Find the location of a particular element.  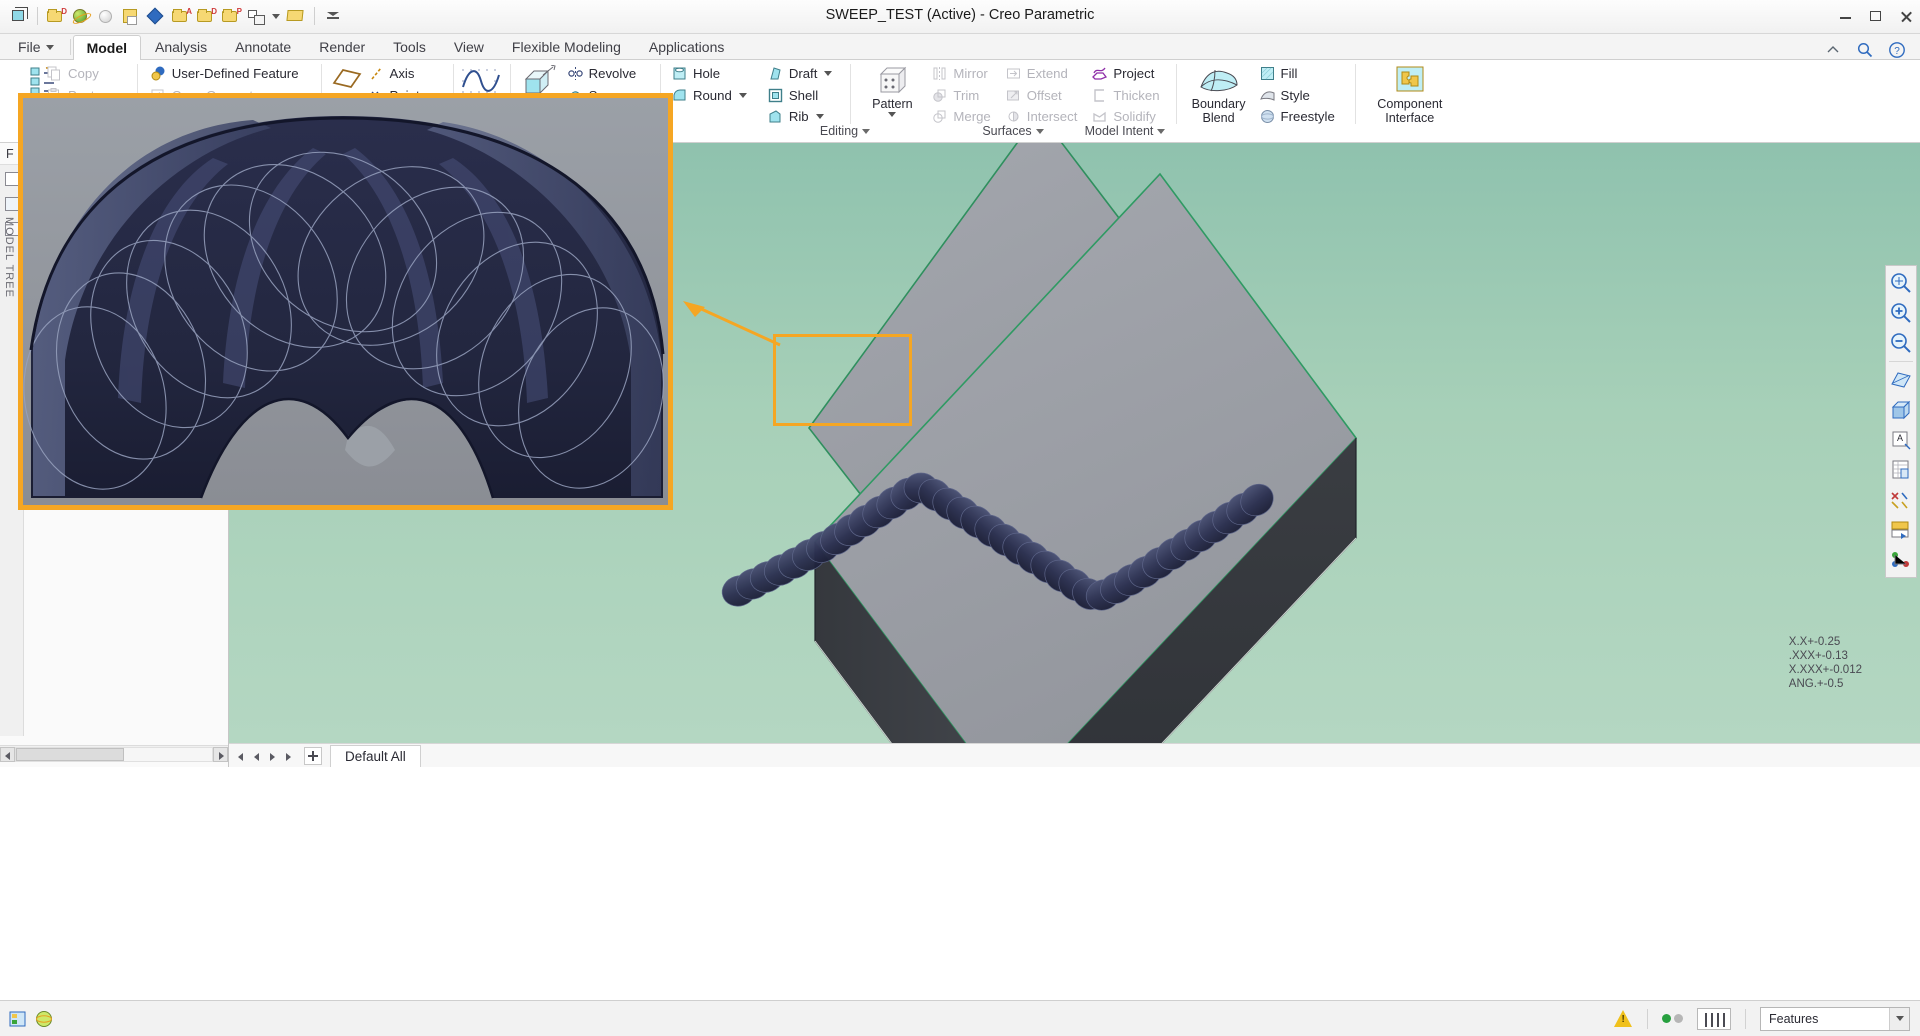

tab-model-label: Model is located at coordinates (107, 48).